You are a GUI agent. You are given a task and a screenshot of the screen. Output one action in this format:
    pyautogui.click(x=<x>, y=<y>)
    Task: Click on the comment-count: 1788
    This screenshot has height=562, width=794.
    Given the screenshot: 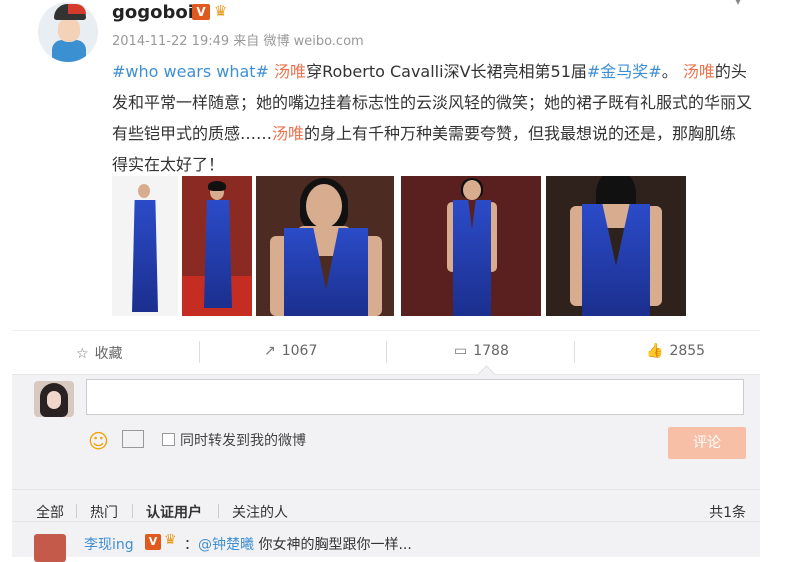 What is the action you would take?
    pyautogui.click(x=491, y=351)
    